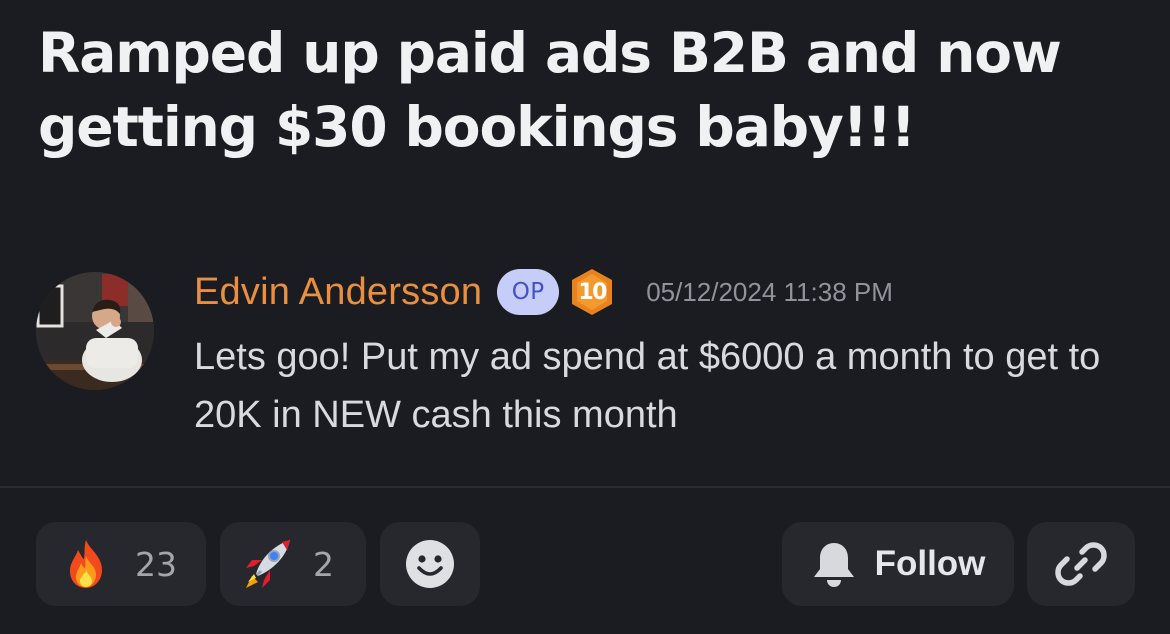 The height and width of the screenshot is (634, 1170). Describe the element at coordinates (769, 291) in the screenshot. I see `timestamp: 05/12/2024 11:38 PM` at that location.